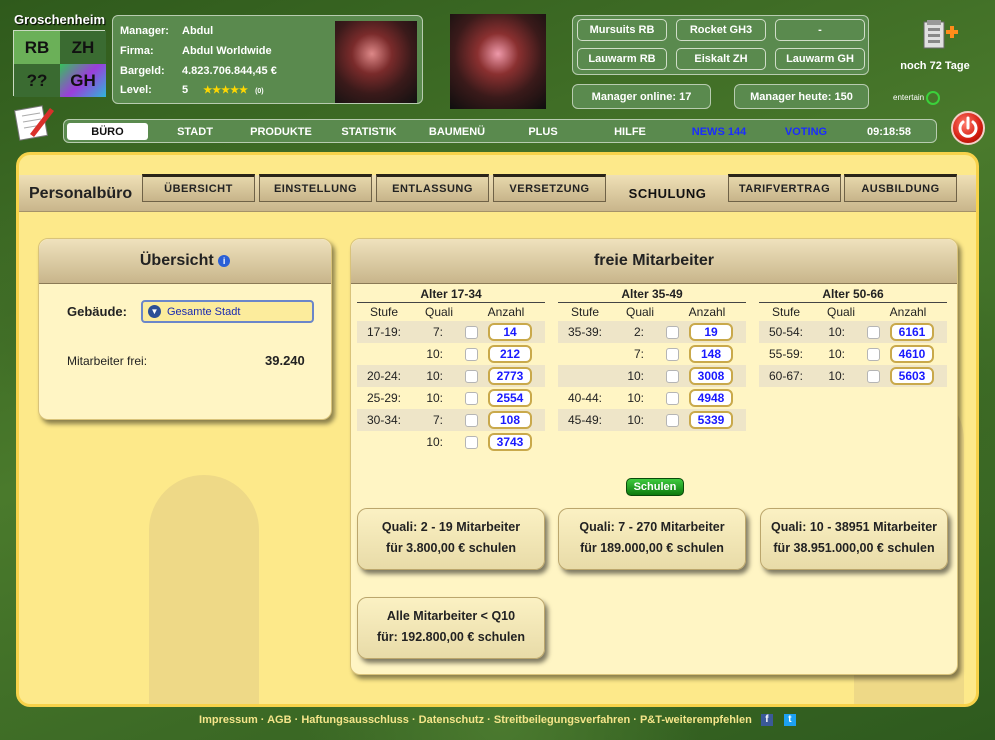  Describe the element at coordinates (376, 62) in the screenshot. I see `manager-avatar` at that location.